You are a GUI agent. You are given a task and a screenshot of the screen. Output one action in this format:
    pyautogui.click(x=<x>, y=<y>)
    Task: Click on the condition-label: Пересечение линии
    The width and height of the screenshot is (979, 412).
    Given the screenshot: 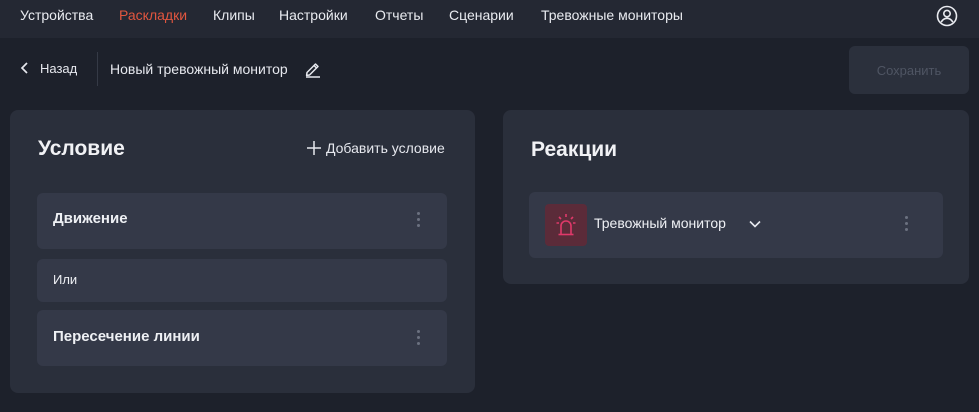 What is the action you would take?
    pyautogui.click(x=126, y=336)
    